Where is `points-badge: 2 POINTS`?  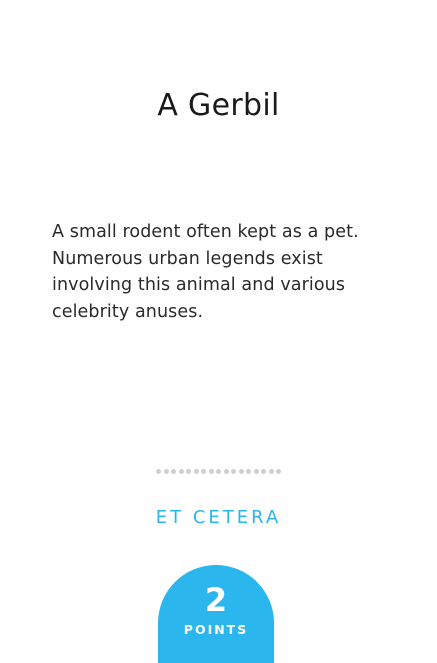 points-badge: 2 POINTS is located at coordinates (216, 614).